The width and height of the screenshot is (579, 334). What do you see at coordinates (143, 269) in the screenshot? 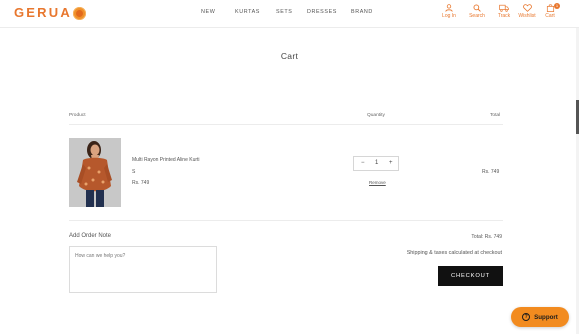
I see `order-note-field` at bounding box center [143, 269].